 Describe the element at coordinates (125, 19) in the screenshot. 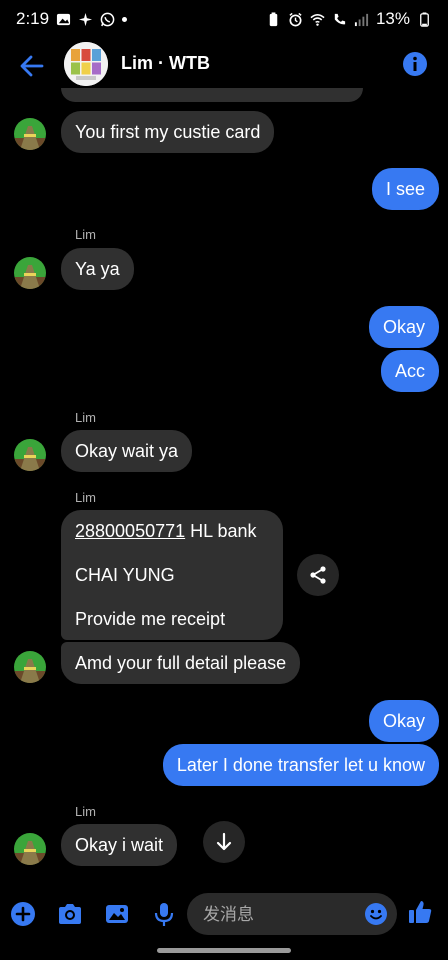

I see `more-notifications-dot` at that location.